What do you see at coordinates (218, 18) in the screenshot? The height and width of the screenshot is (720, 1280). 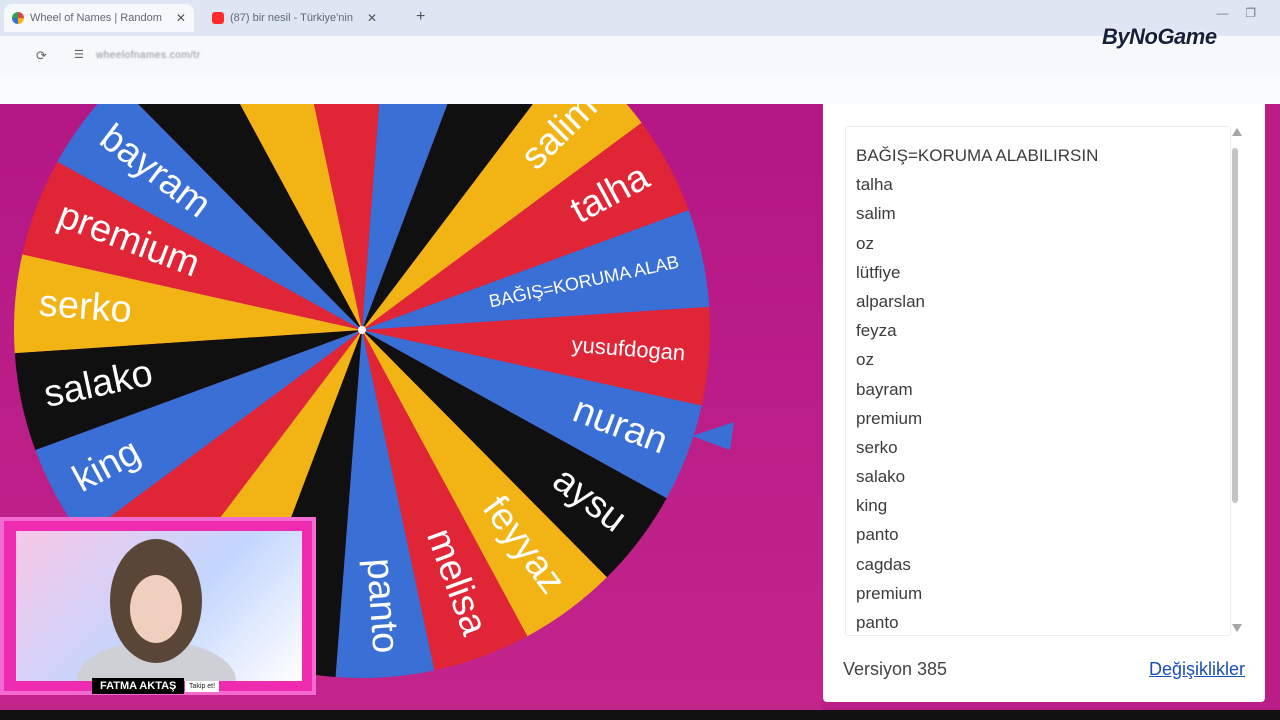 I see `youtube-favicon-icon` at bounding box center [218, 18].